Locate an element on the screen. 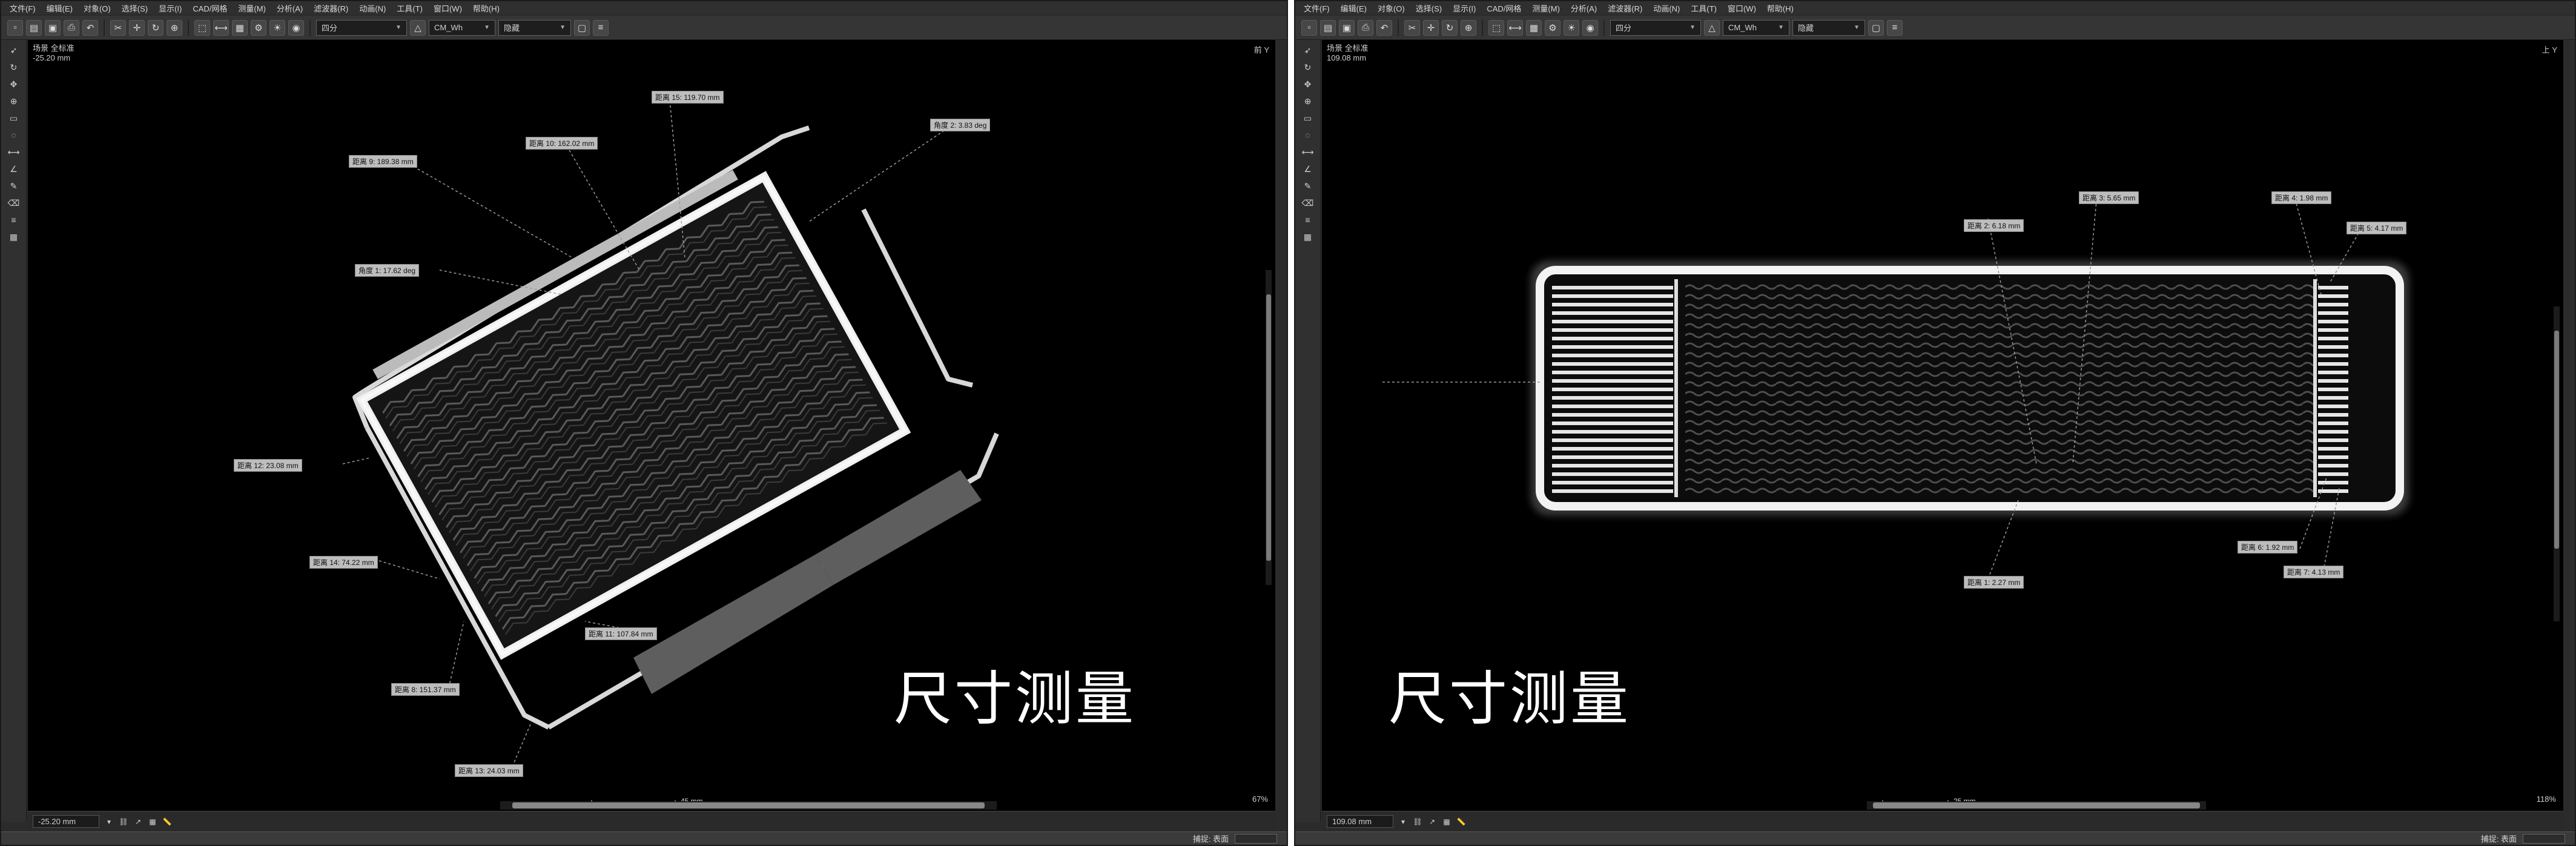 This screenshot has height=846, width=2576. measurement-label: 角度 2: 3.83 deg is located at coordinates (960, 125).